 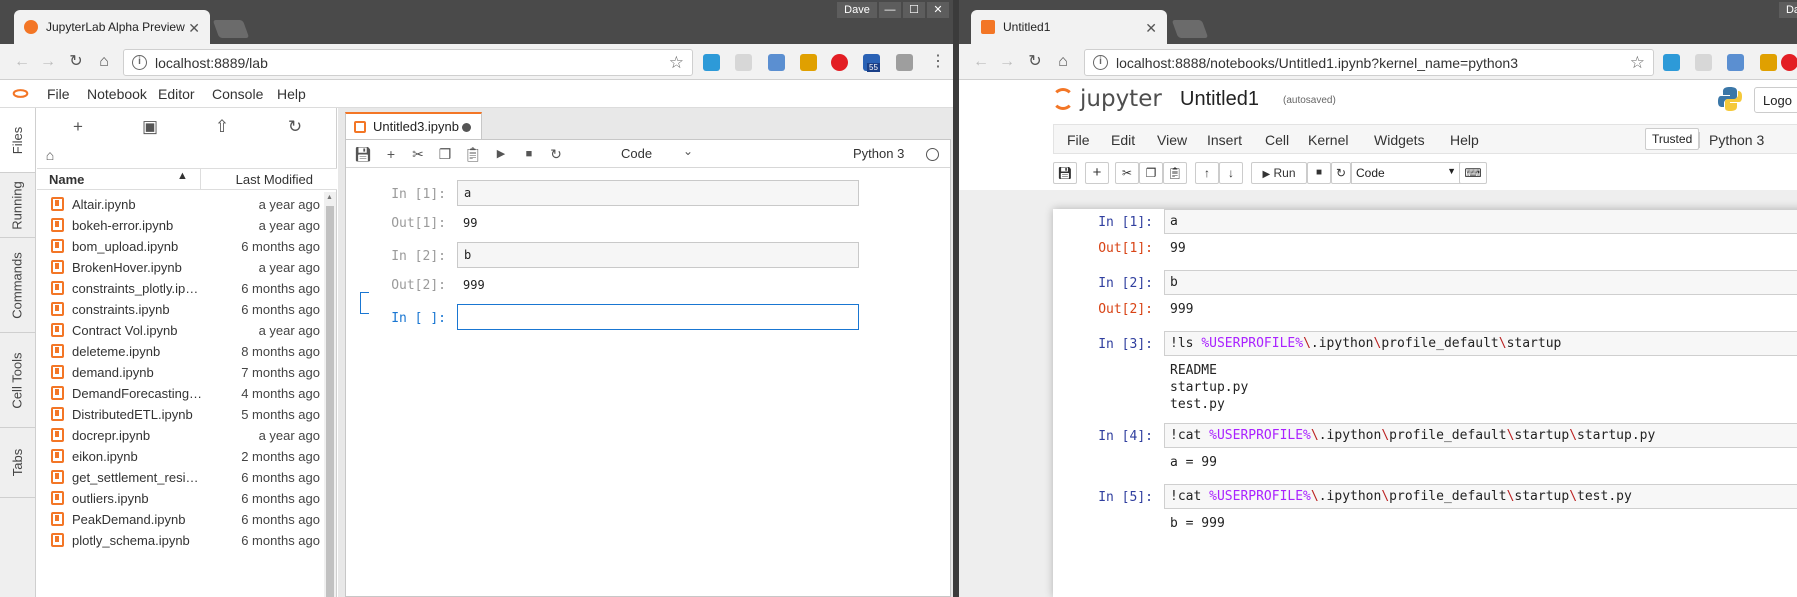 What do you see at coordinates (1775, 100) in the screenshot?
I see `logout-button: Logo` at bounding box center [1775, 100].